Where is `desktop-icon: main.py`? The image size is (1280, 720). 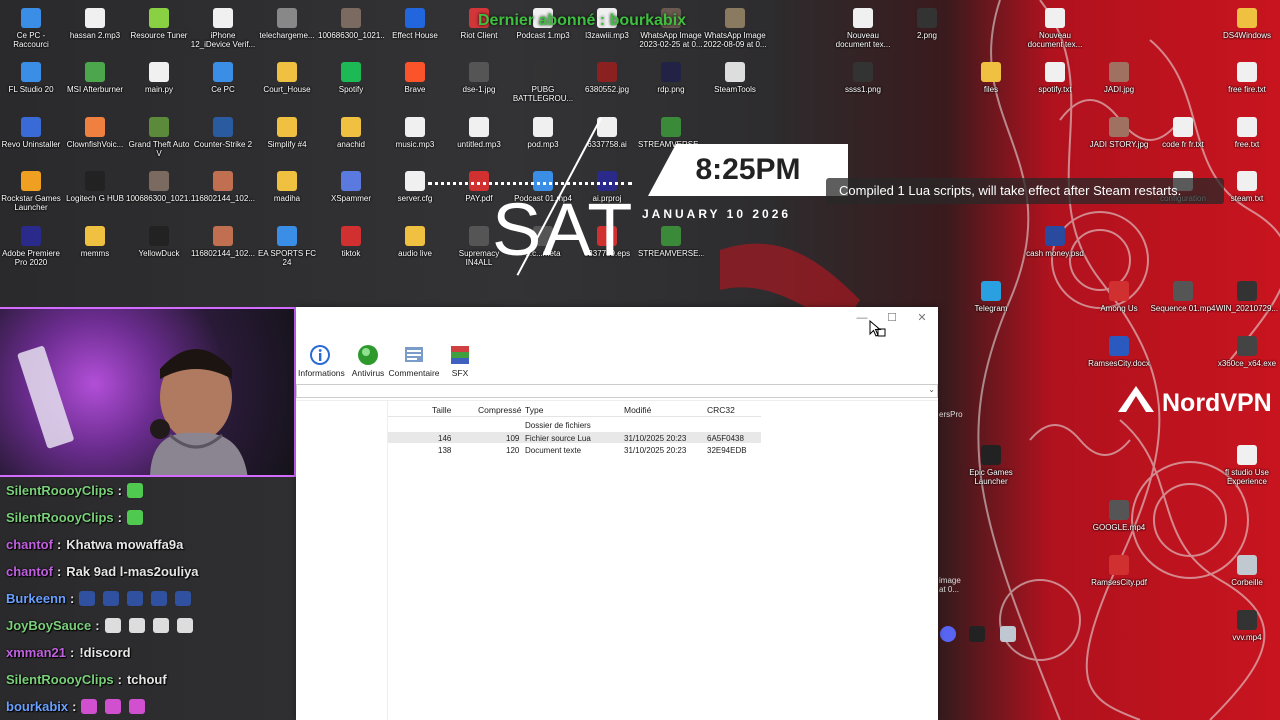
desktop-icon: main.py is located at coordinates (159, 78).